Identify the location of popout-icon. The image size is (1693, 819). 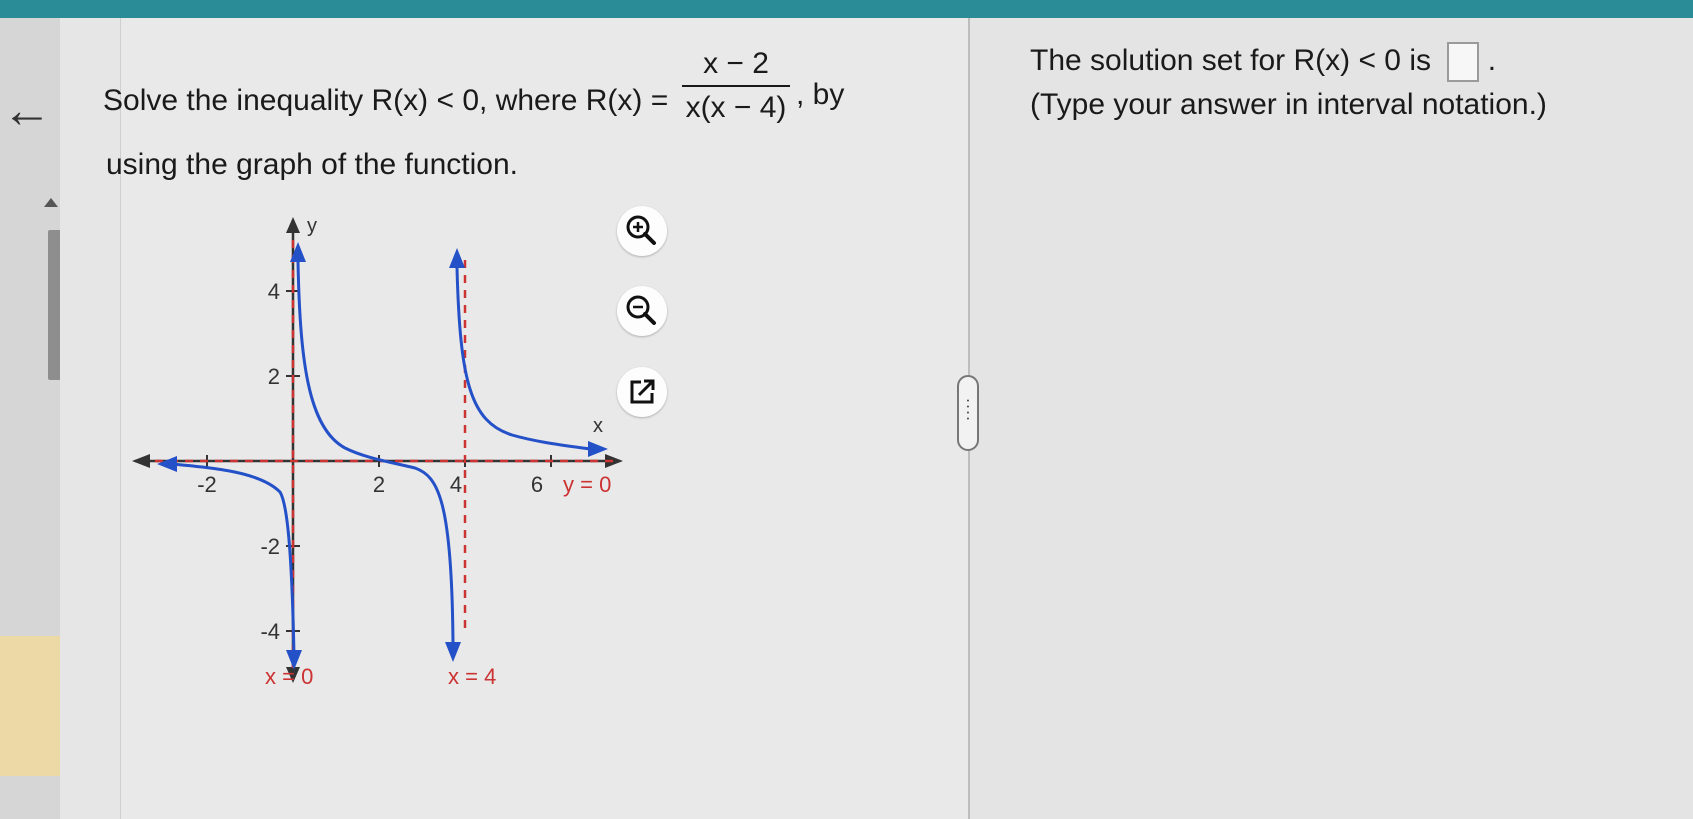
(642, 391).